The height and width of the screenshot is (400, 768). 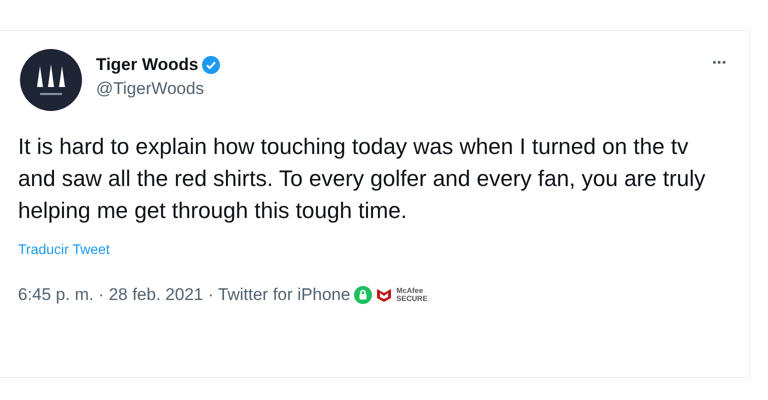 I want to click on avatar-logo-icon, so click(x=51, y=80).